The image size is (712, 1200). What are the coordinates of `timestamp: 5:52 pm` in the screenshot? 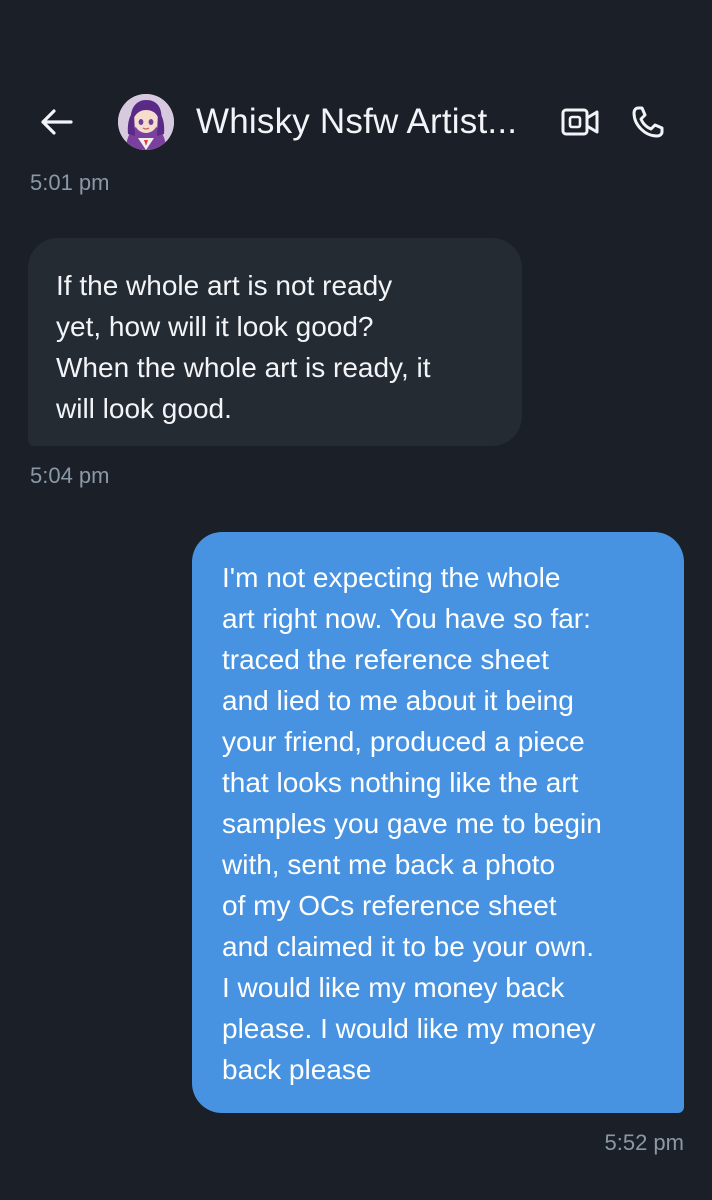 It's located at (644, 1142).